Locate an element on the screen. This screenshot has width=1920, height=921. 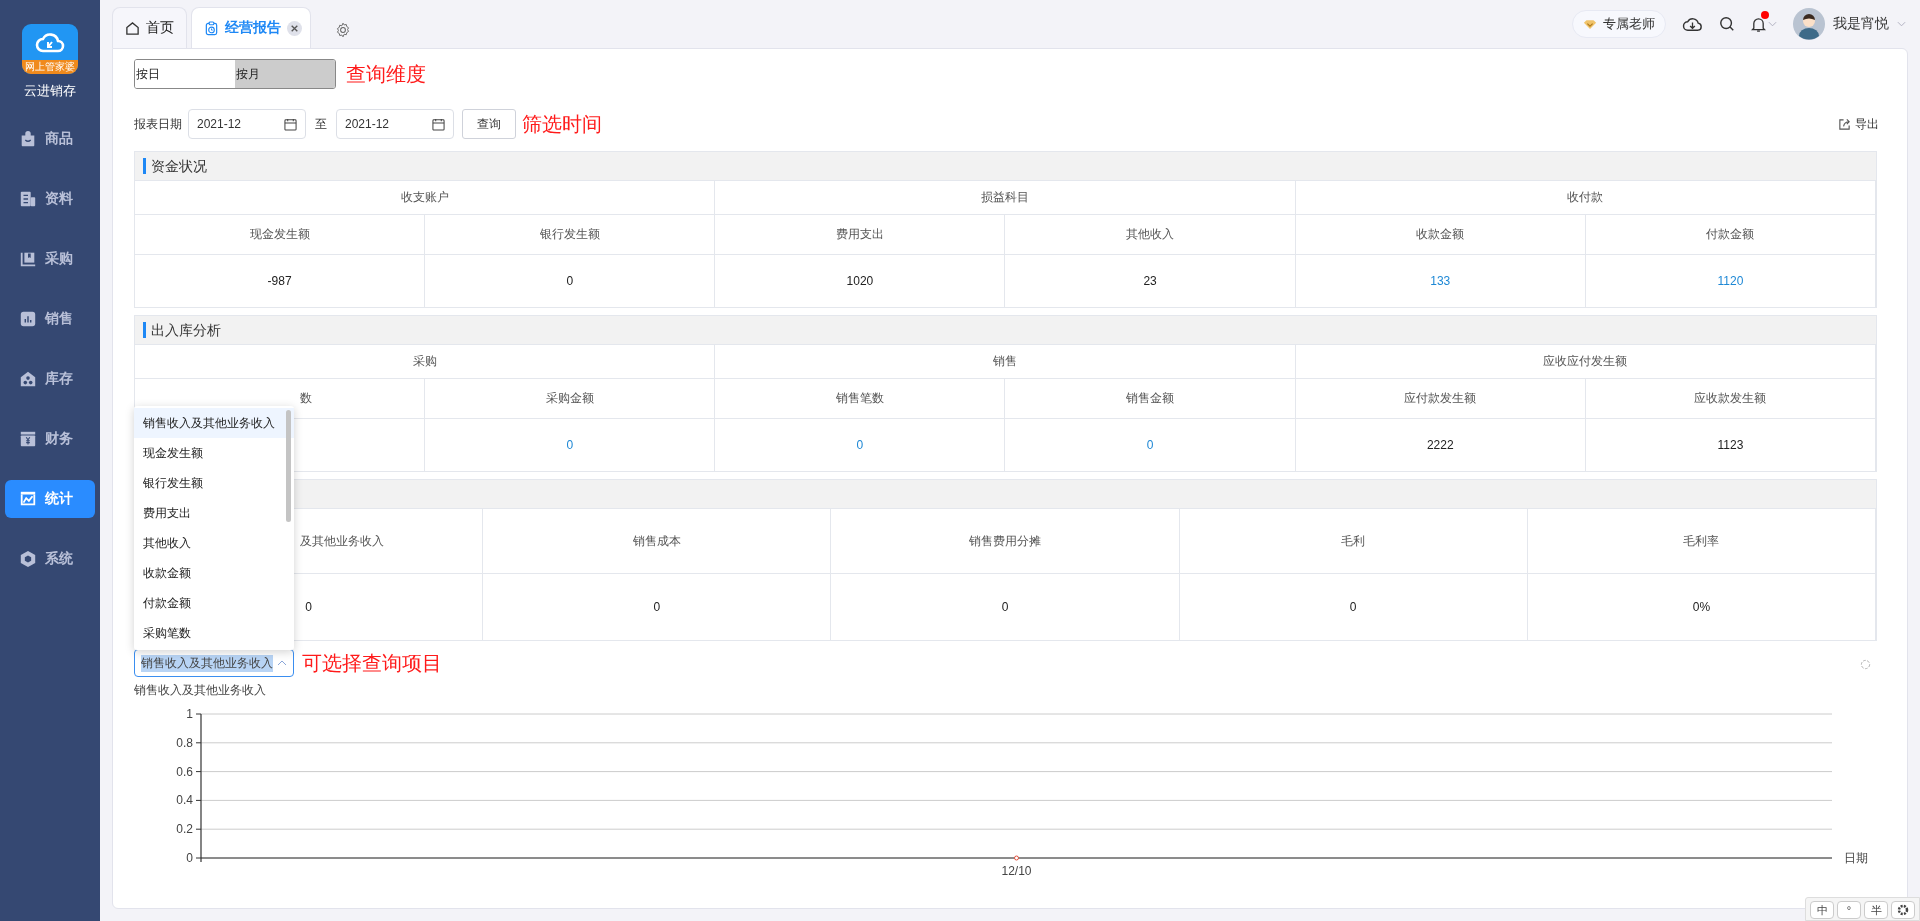
tab: 经营报告 is located at coordinates (251, 27).